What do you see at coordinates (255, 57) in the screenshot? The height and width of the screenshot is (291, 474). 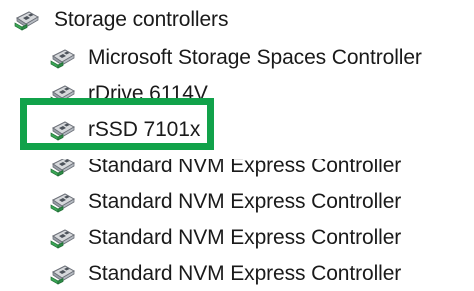 I see `device-label: Microsoft Storage Spaces Controller` at bounding box center [255, 57].